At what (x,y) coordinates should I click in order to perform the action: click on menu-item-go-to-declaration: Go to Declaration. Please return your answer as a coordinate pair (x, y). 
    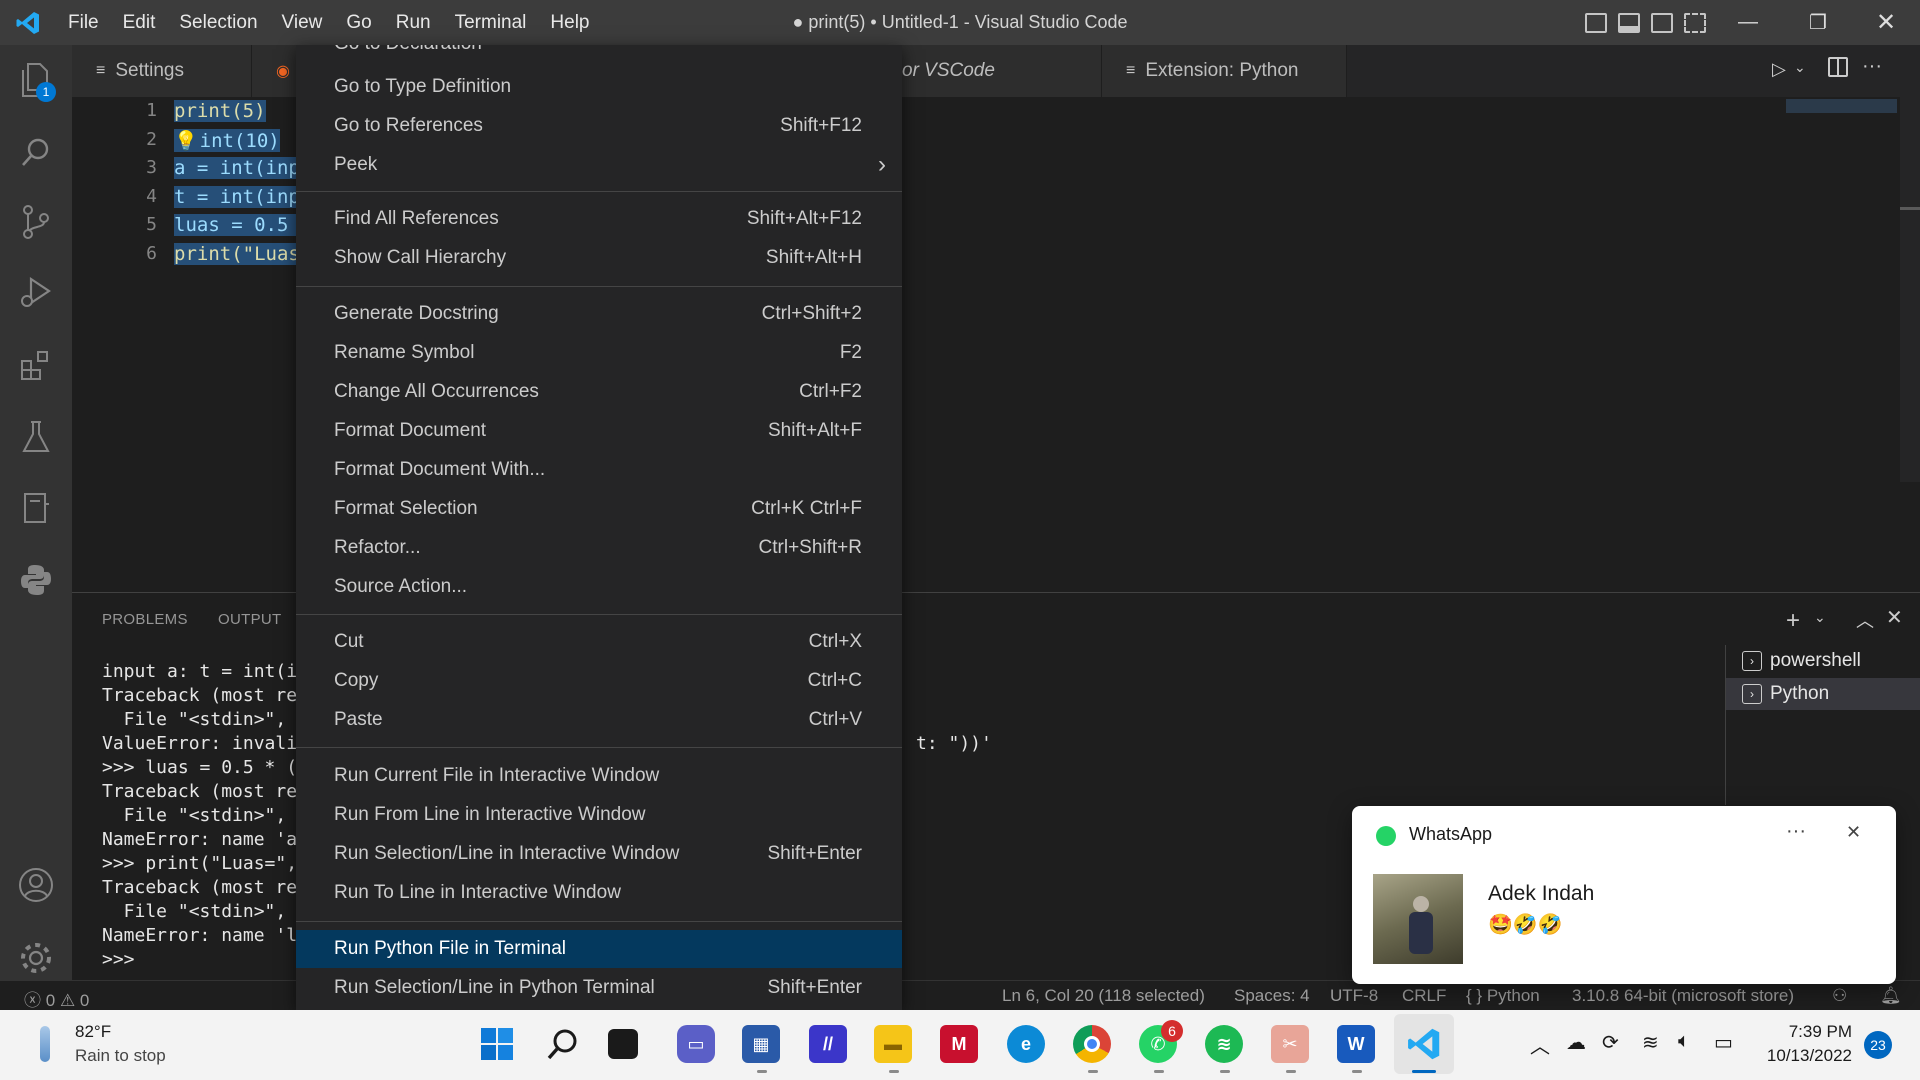
    Looking at the image, I should click on (599, 54).